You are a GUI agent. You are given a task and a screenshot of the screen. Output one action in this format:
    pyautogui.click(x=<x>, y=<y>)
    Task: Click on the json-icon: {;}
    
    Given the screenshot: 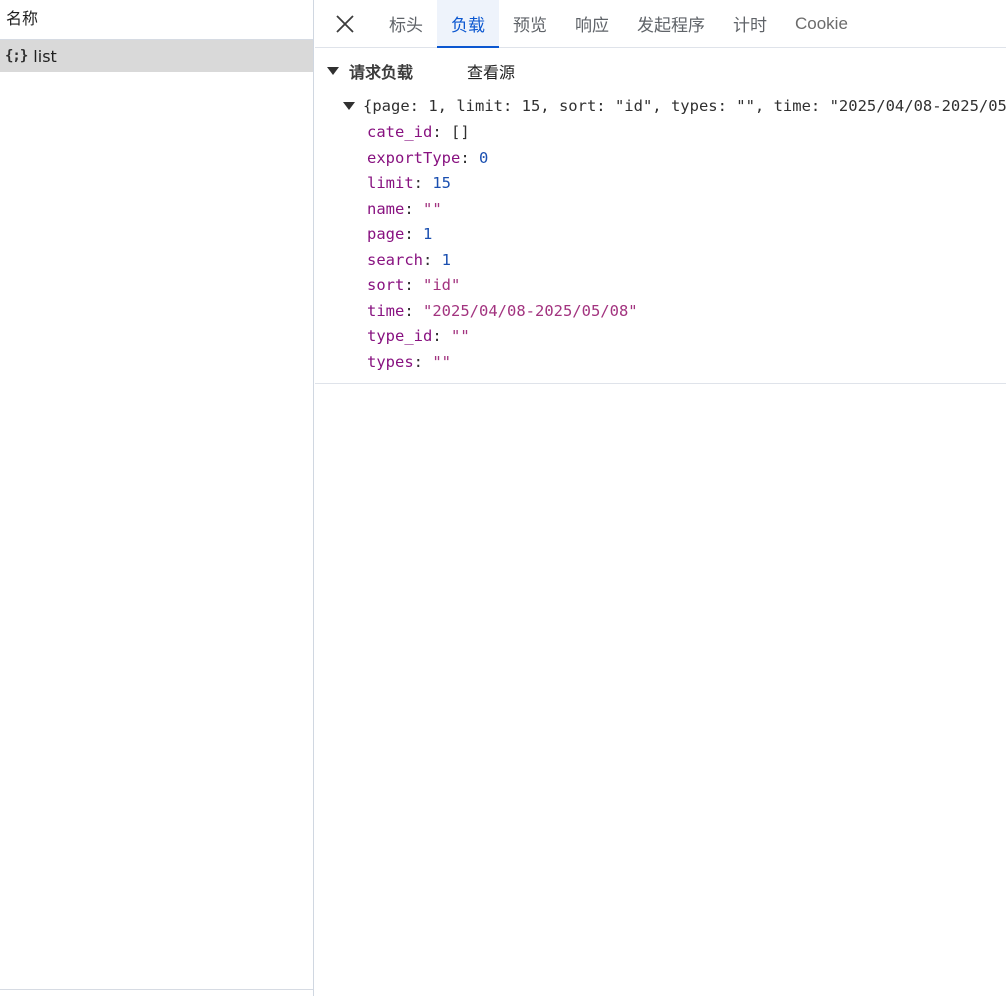 What is the action you would take?
    pyautogui.click(x=16, y=56)
    